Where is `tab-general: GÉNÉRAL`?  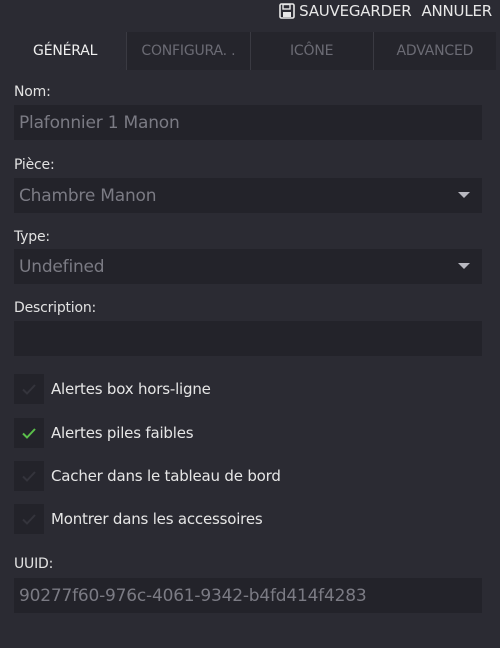
tab-general: GÉNÉRAL is located at coordinates (66, 51).